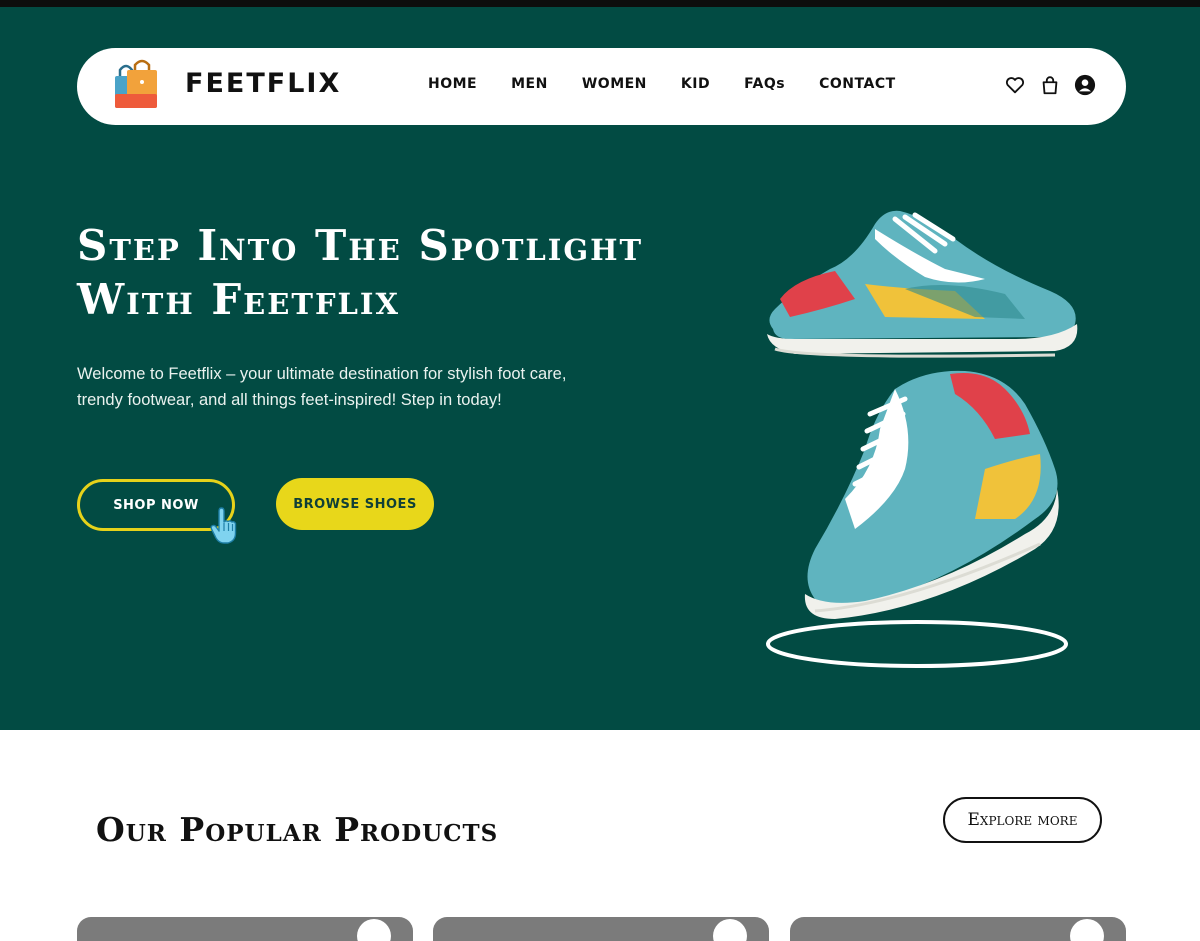 The width and height of the screenshot is (1200, 941). What do you see at coordinates (857, 84) in the screenshot?
I see `nav-link-contact: CONTACT` at bounding box center [857, 84].